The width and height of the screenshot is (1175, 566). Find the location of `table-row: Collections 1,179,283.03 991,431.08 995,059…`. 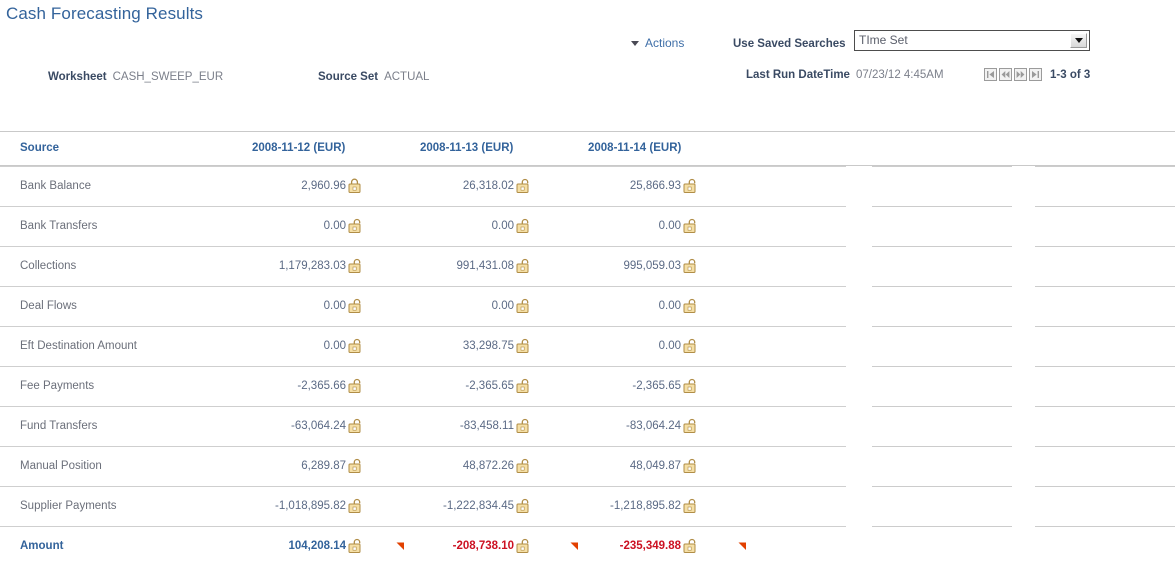

table-row: Collections 1,179,283.03 991,431.08 995,059… is located at coordinates (587, 266).